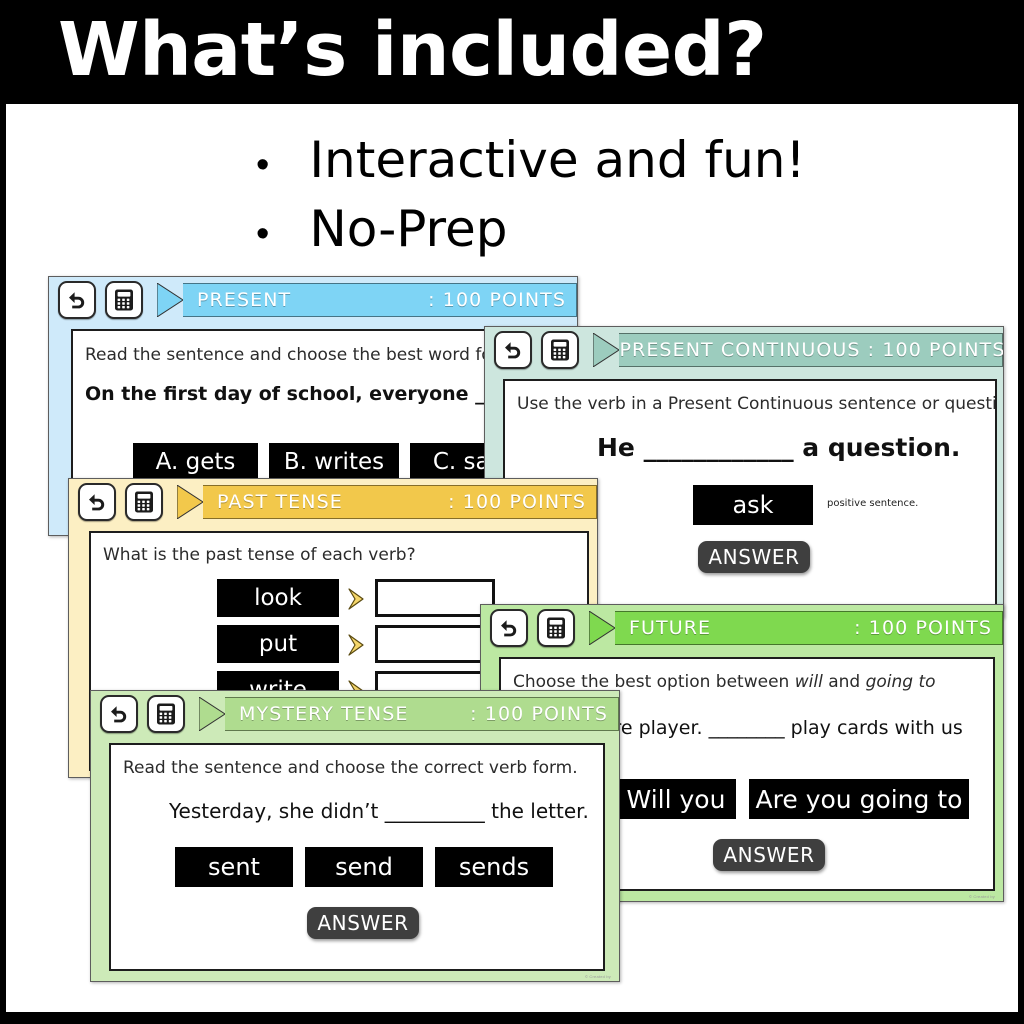 The width and height of the screenshot is (1024, 1024). Describe the element at coordinates (408, 229) in the screenshot. I see `list-item-label: No-Prep` at that location.